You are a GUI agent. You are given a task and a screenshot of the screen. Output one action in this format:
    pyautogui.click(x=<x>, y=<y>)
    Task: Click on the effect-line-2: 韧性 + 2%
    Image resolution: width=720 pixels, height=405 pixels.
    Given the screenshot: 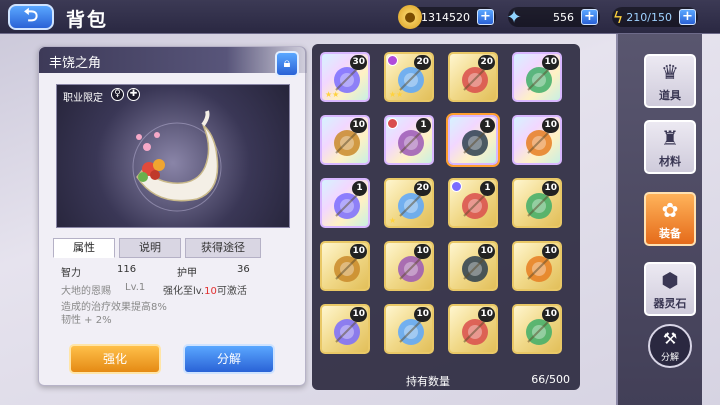 What is the action you would take?
    pyautogui.click(x=86, y=320)
    